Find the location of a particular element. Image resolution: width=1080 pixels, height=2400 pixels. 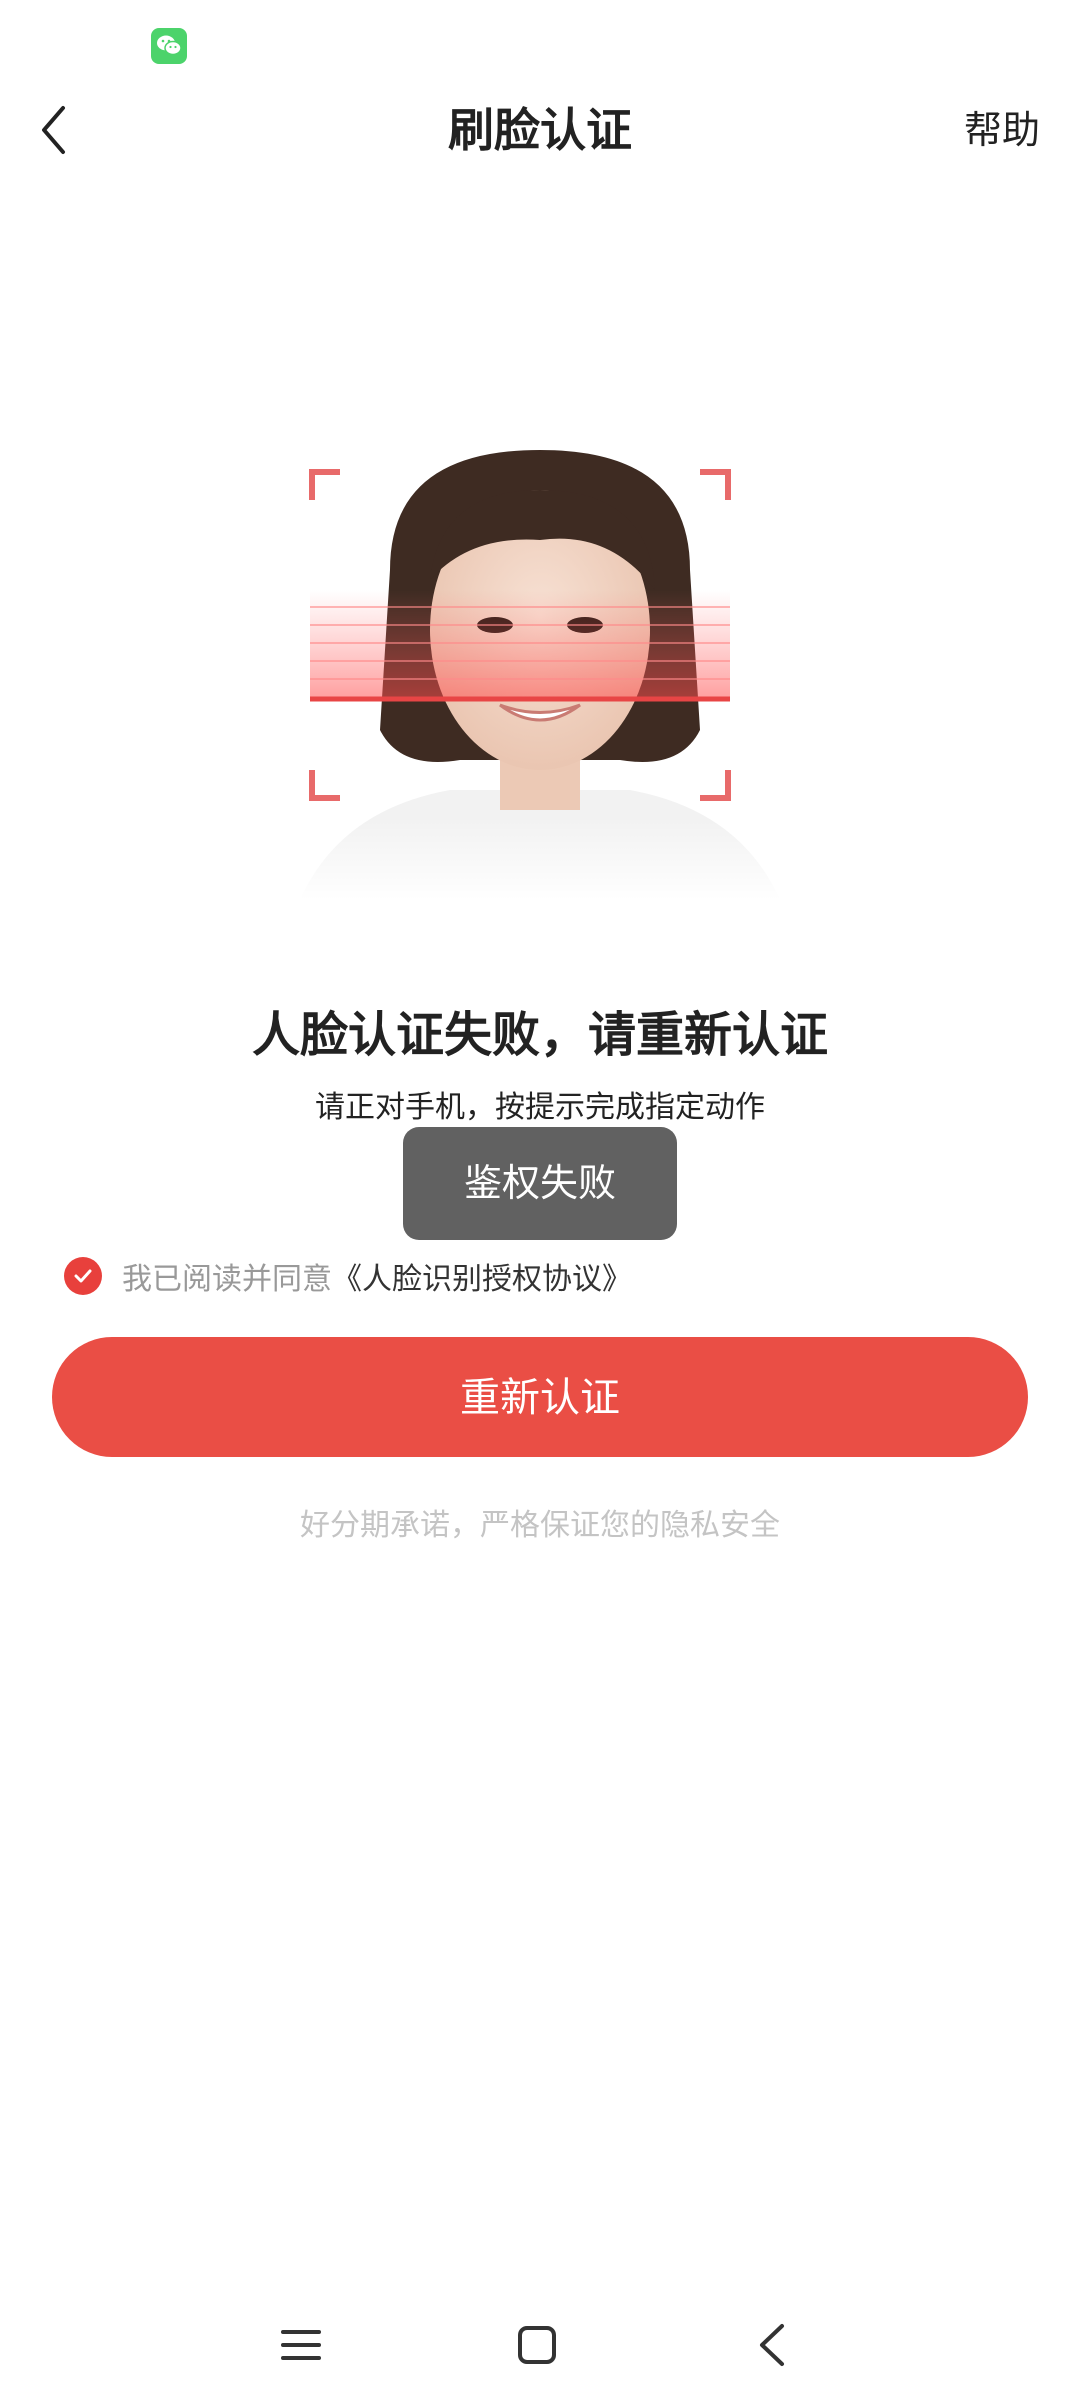

agreement-link: 《人脸识别授权协议》 is located at coordinates (482, 1276).